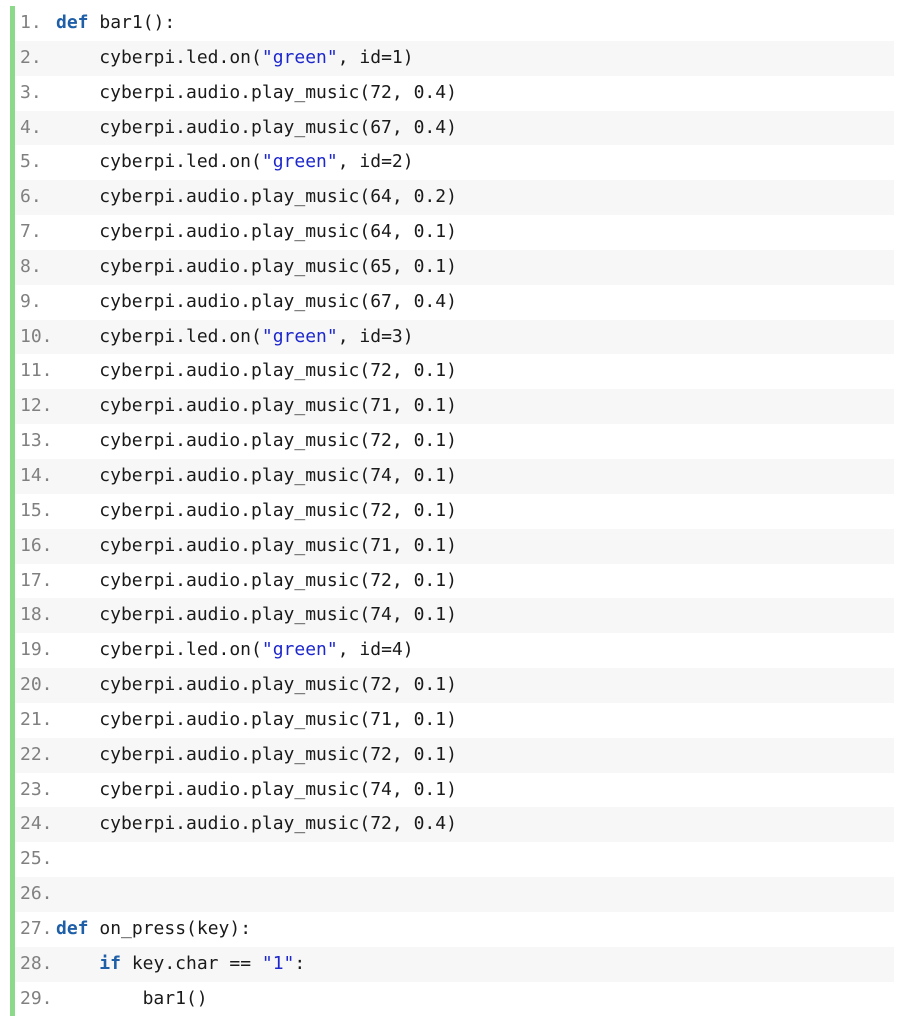 This screenshot has width=908, height=1030. Describe the element at coordinates (36, 371) in the screenshot. I see `line-number: 11.` at that location.